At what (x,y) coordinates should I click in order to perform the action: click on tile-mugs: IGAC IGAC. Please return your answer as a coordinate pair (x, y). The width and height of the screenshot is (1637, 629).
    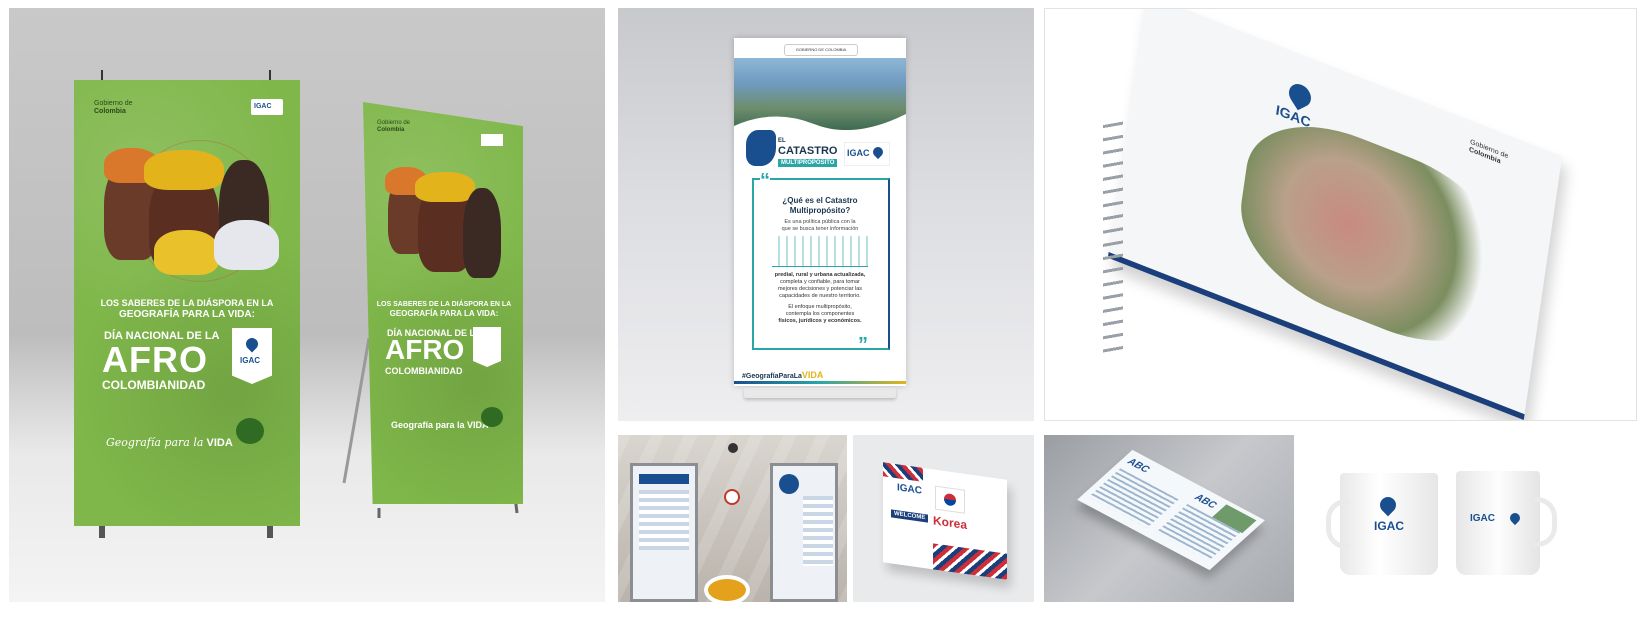
    Looking at the image, I should click on (1470, 518).